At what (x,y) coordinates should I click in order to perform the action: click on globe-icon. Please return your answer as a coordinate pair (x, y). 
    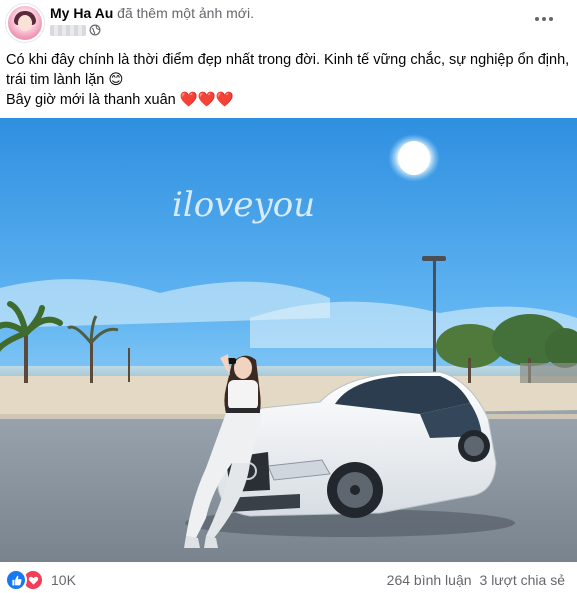
    Looking at the image, I should click on (95, 30).